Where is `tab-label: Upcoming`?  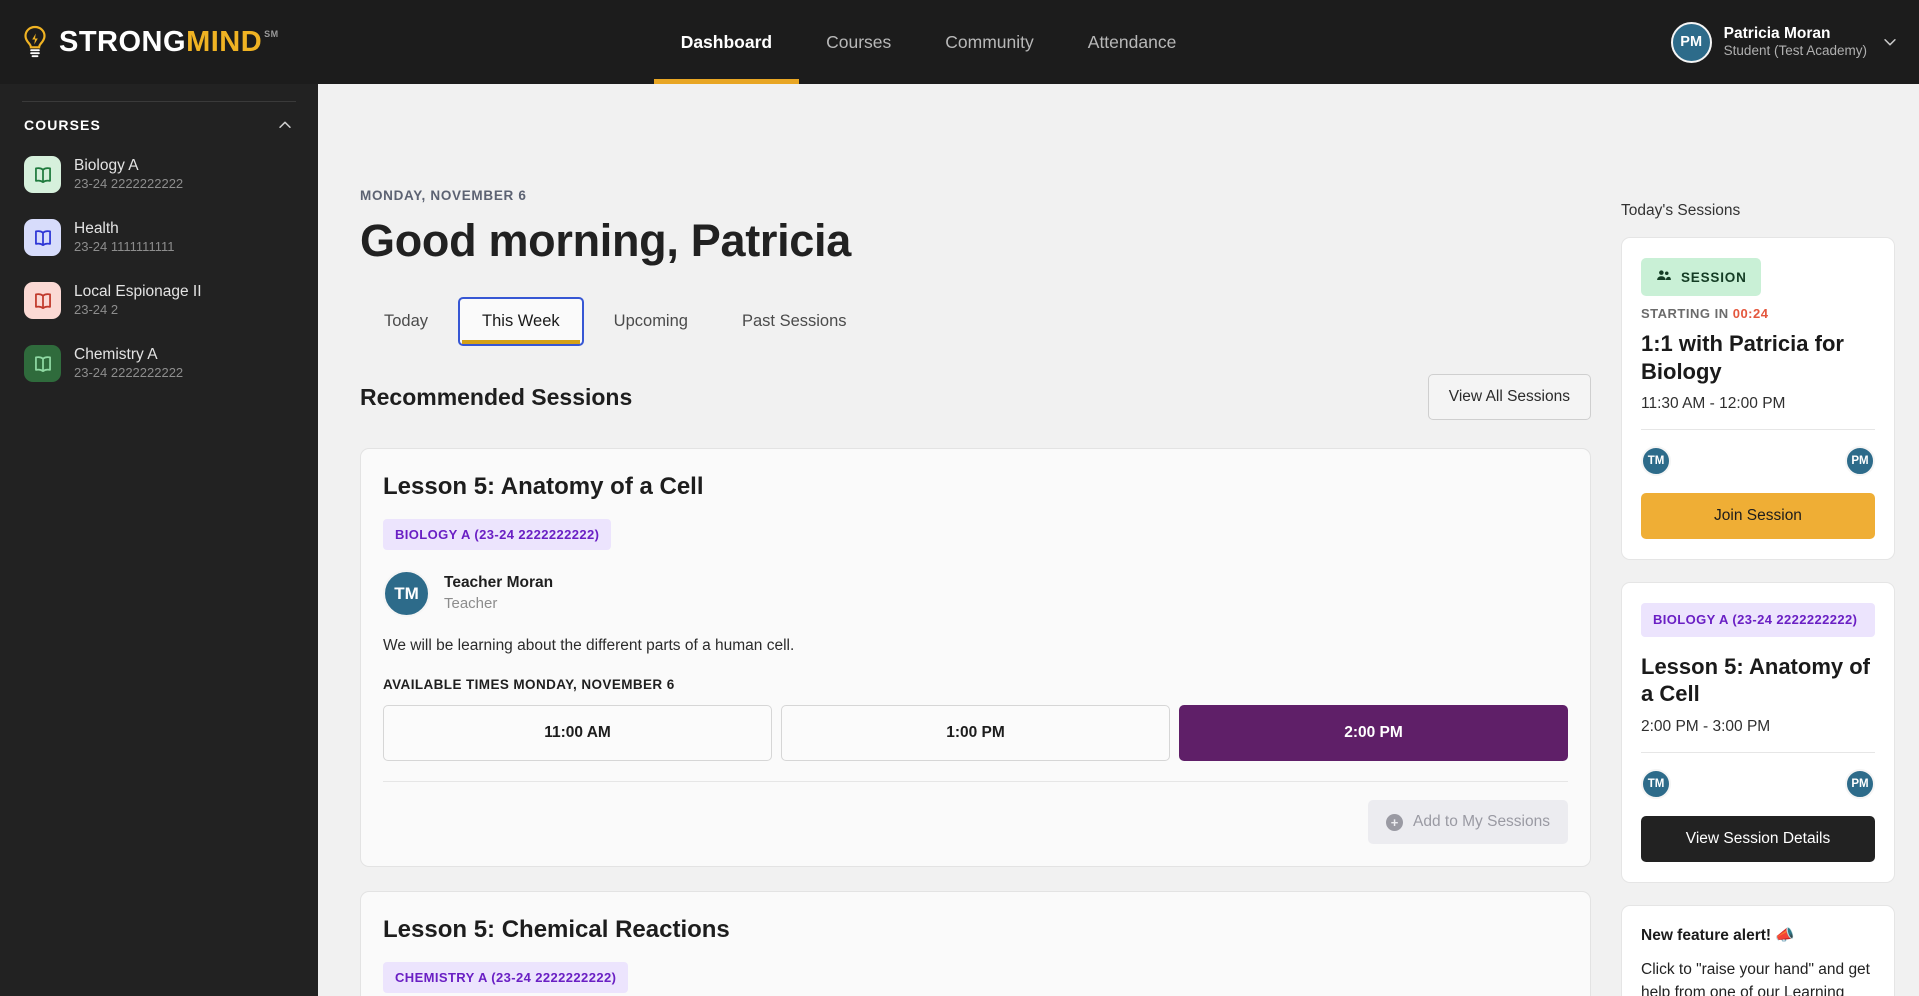
tab-label: Upcoming is located at coordinates (650, 321).